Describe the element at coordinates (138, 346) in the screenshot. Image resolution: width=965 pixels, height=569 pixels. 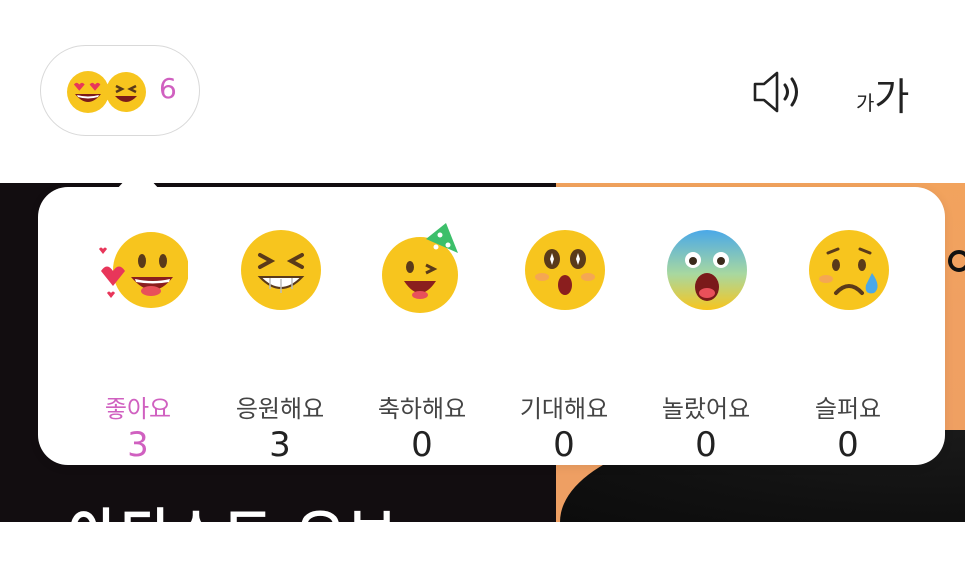
I see `reaction-item-like: 좋아요 3` at that location.